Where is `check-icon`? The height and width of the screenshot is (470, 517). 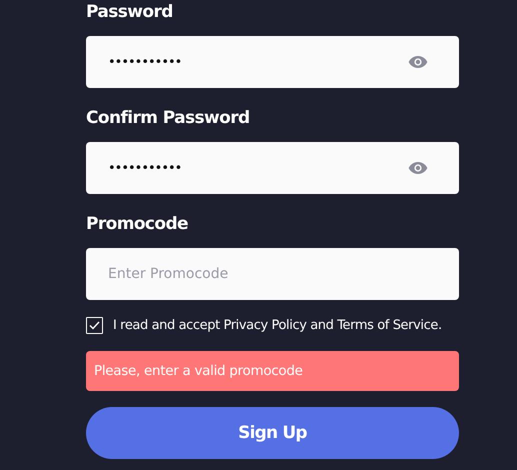
check-icon is located at coordinates (94, 325).